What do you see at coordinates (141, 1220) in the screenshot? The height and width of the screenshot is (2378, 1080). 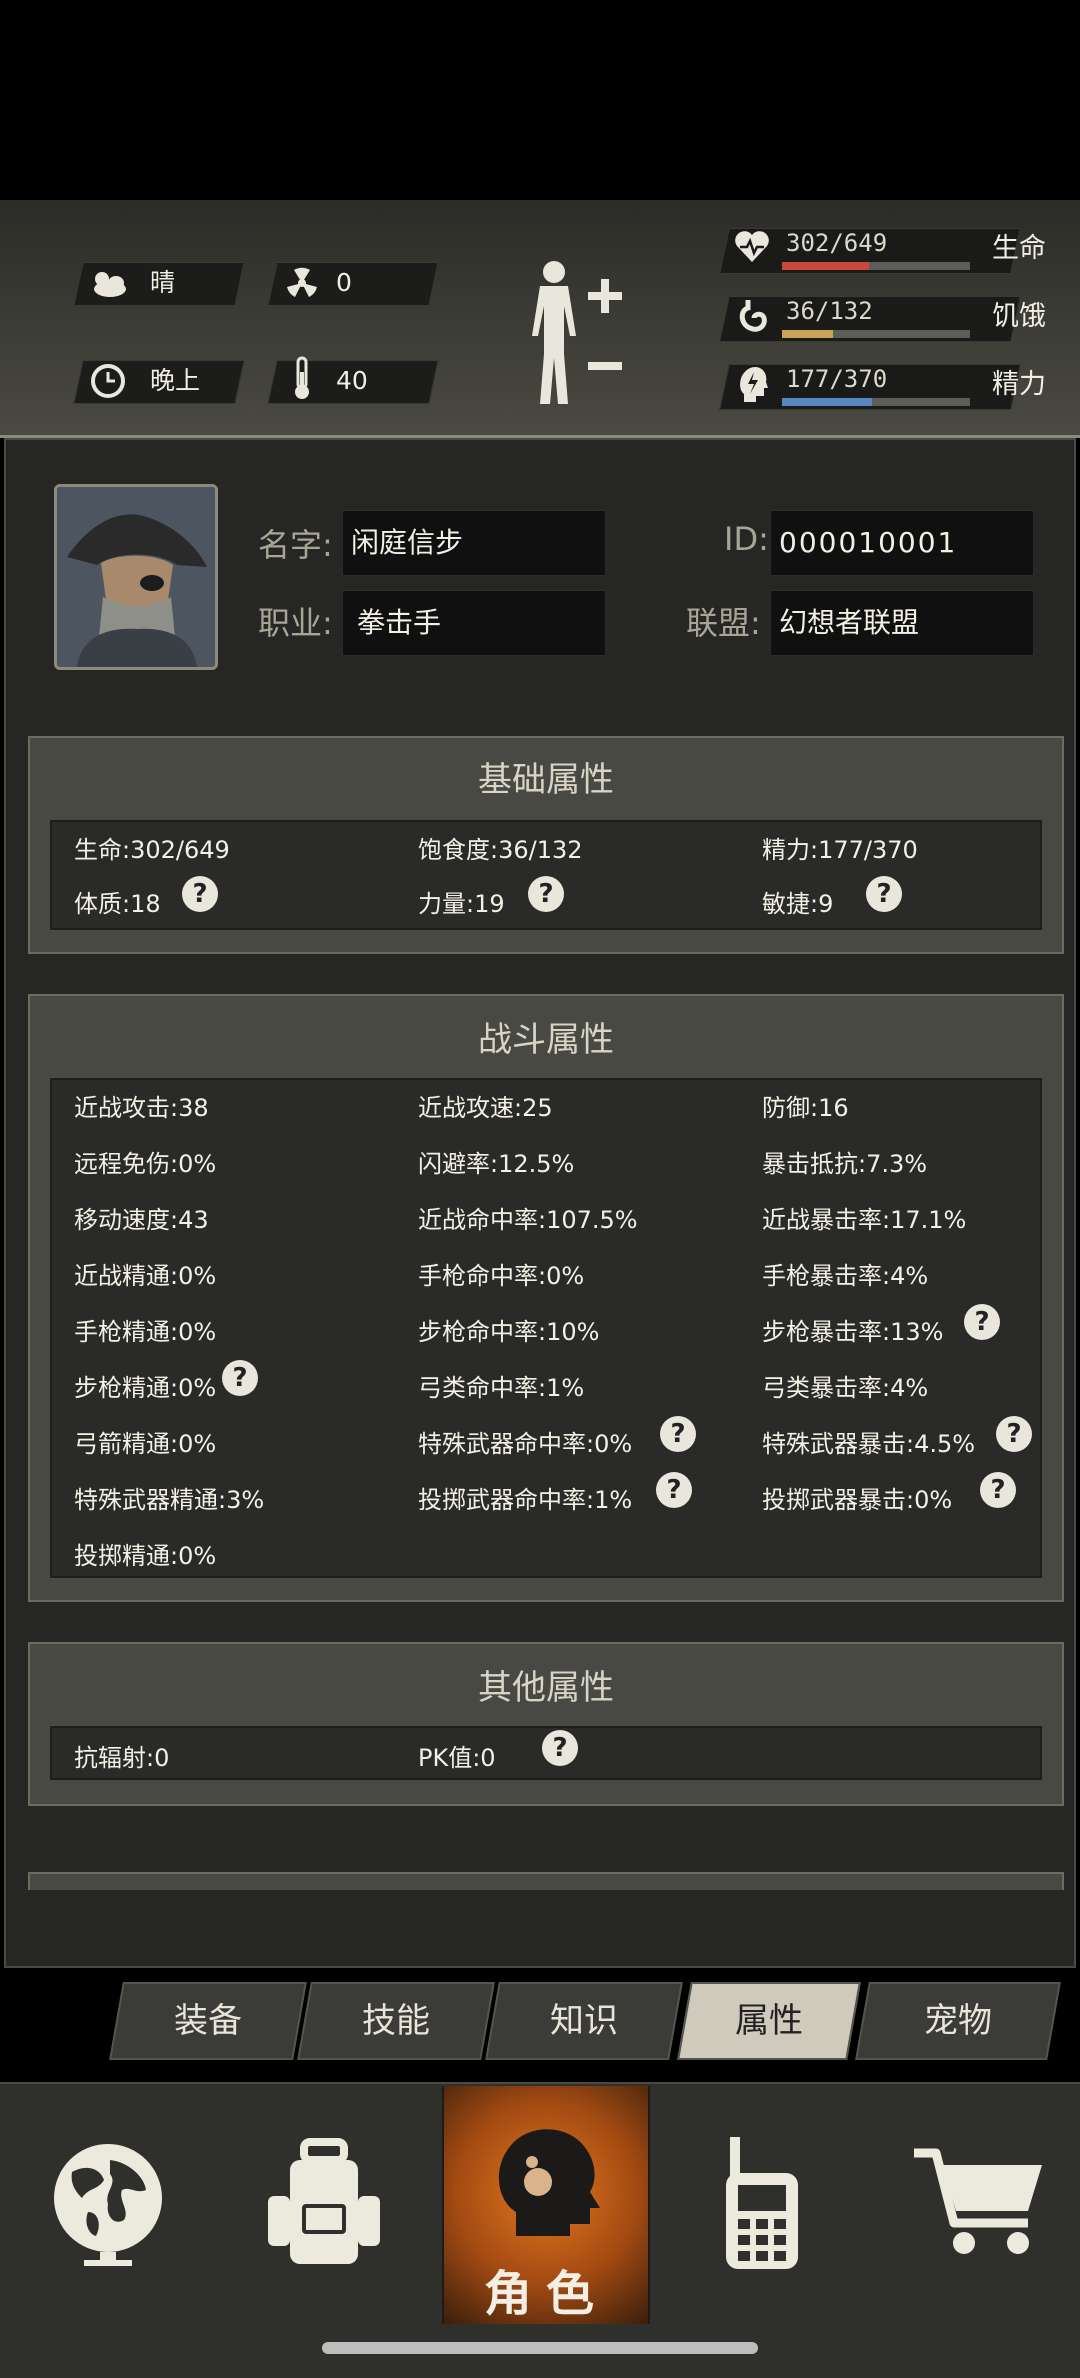 I see `stat-move-speed: 移动速度:43` at bounding box center [141, 1220].